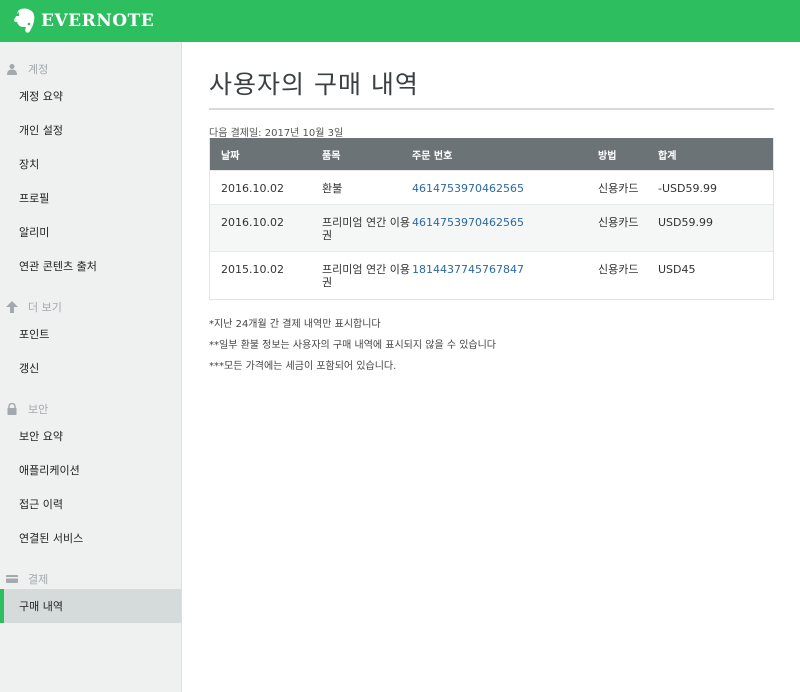 The height and width of the screenshot is (692, 800). I want to click on sidebar-section-title: 더 보기, so click(45, 307).